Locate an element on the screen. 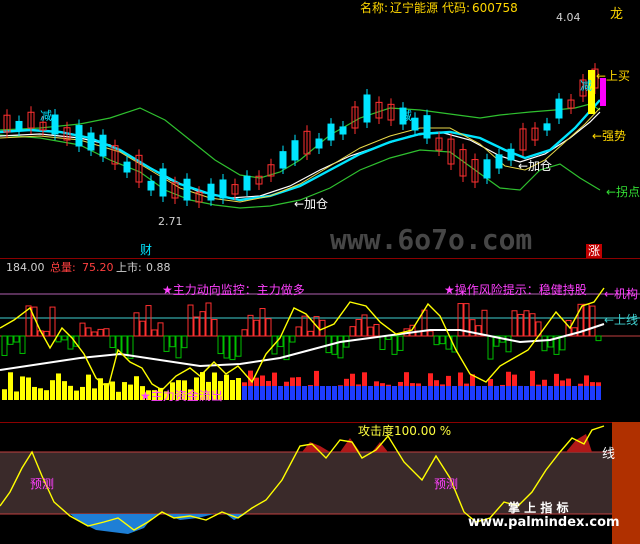 The height and width of the screenshot is (544, 640). stat-up-label: 上市: is located at coordinates (129, 267).